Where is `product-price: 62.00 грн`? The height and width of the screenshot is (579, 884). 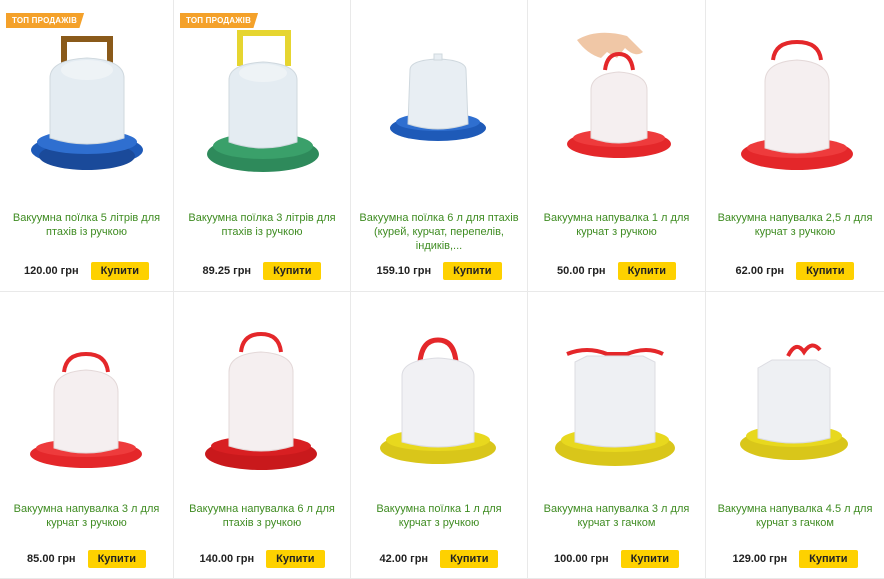
product-price: 62.00 грн is located at coordinates (760, 271).